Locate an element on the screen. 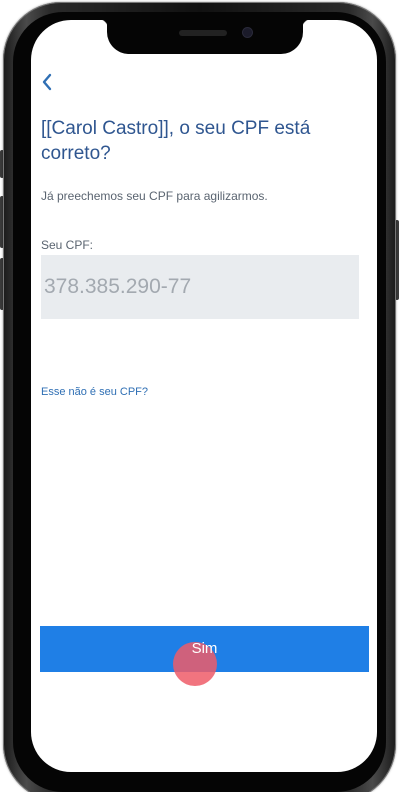 Image resolution: width=401 pixels, height=792 pixels. chevron-left-icon is located at coordinates (47, 84).